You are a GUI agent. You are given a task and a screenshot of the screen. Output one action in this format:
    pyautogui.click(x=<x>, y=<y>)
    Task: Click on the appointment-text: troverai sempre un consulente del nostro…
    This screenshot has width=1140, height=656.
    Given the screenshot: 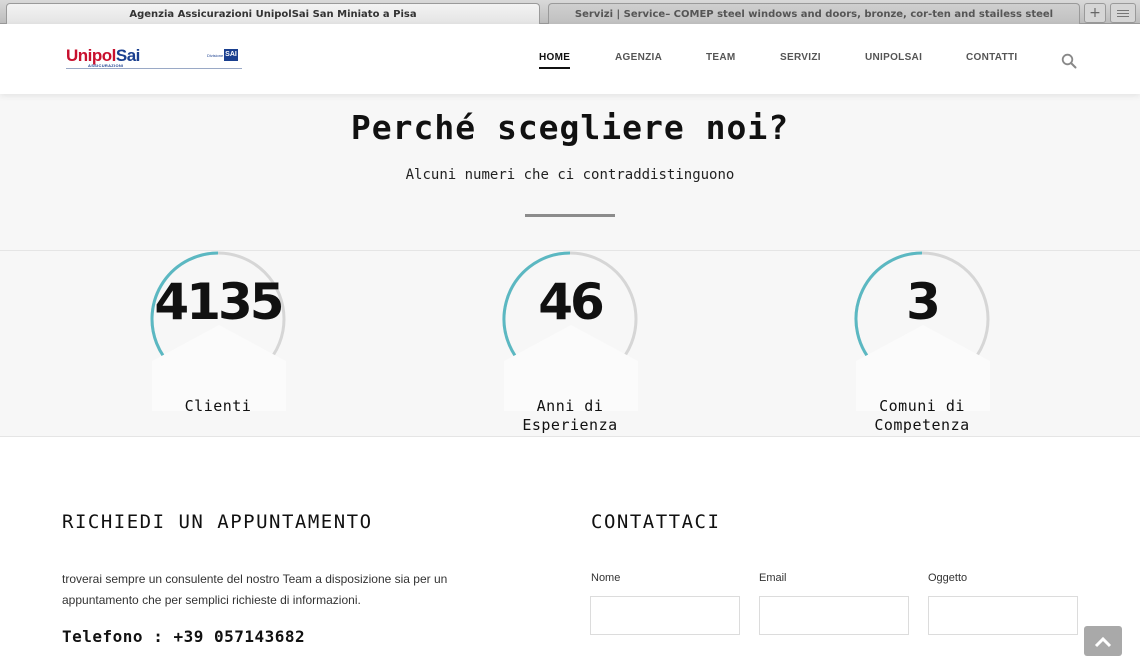 What is the action you would take?
    pyautogui.click(x=255, y=589)
    